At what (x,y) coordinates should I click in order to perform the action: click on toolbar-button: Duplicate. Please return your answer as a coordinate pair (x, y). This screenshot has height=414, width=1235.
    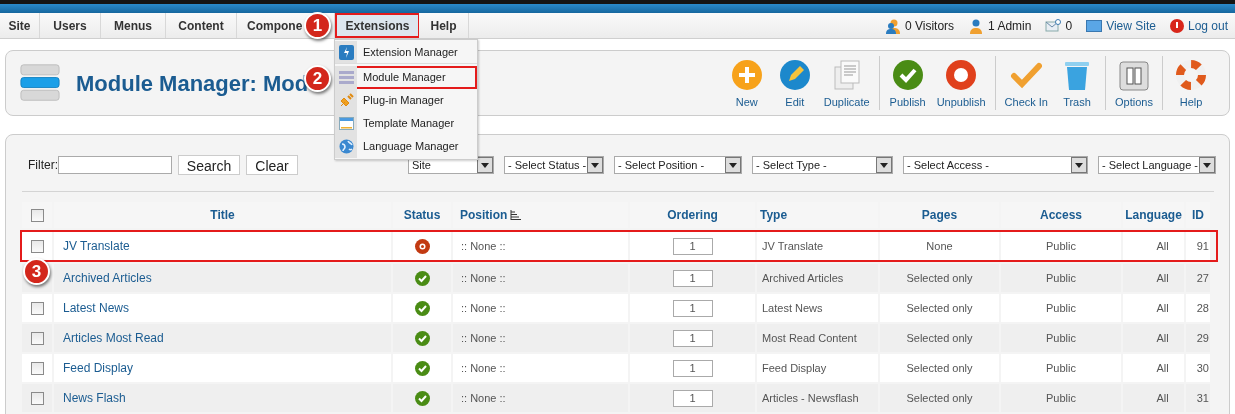
    Looking at the image, I should click on (846, 83).